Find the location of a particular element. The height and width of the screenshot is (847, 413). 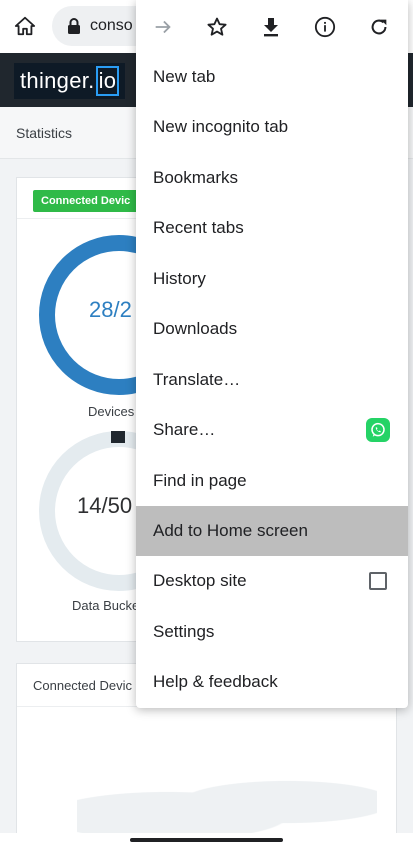

menu-item-history: History is located at coordinates (272, 279).